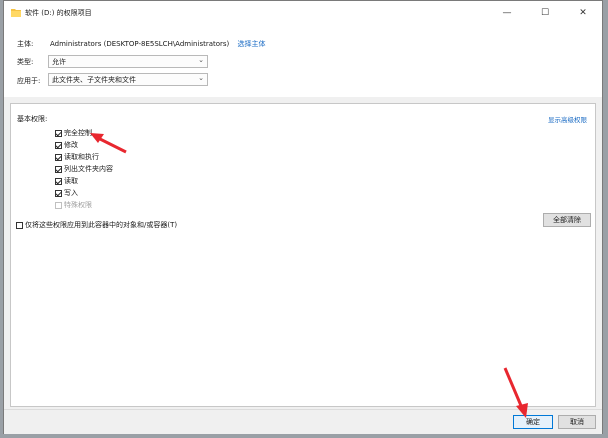 This screenshot has height=438, width=608. Describe the element at coordinates (583, 13) in the screenshot. I see `close-button: ✕` at that location.